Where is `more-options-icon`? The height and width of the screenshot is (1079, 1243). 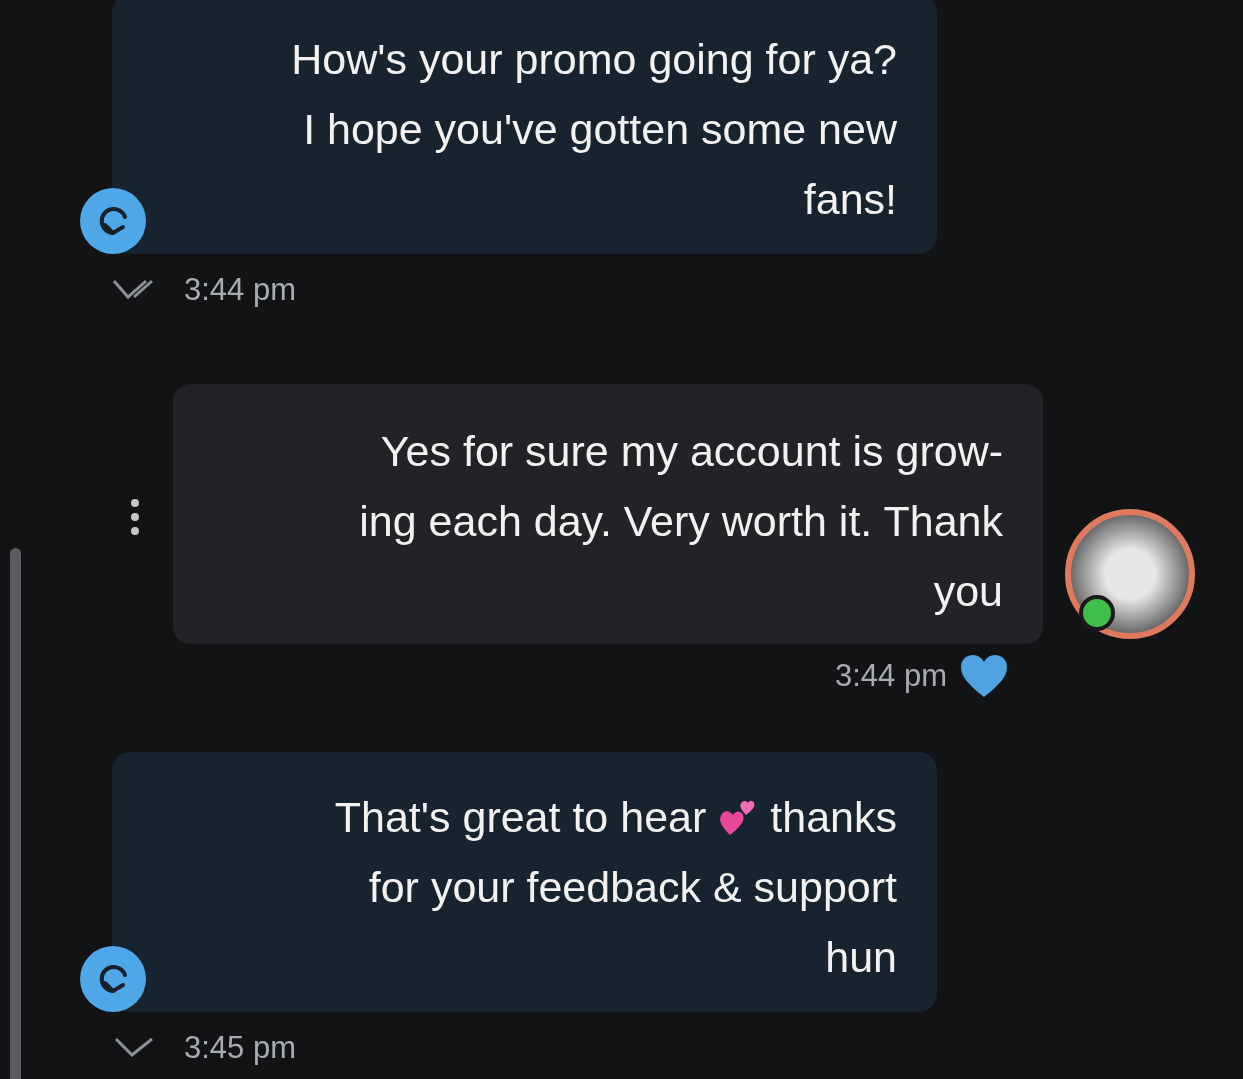
more-options-icon is located at coordinates (135, 516).